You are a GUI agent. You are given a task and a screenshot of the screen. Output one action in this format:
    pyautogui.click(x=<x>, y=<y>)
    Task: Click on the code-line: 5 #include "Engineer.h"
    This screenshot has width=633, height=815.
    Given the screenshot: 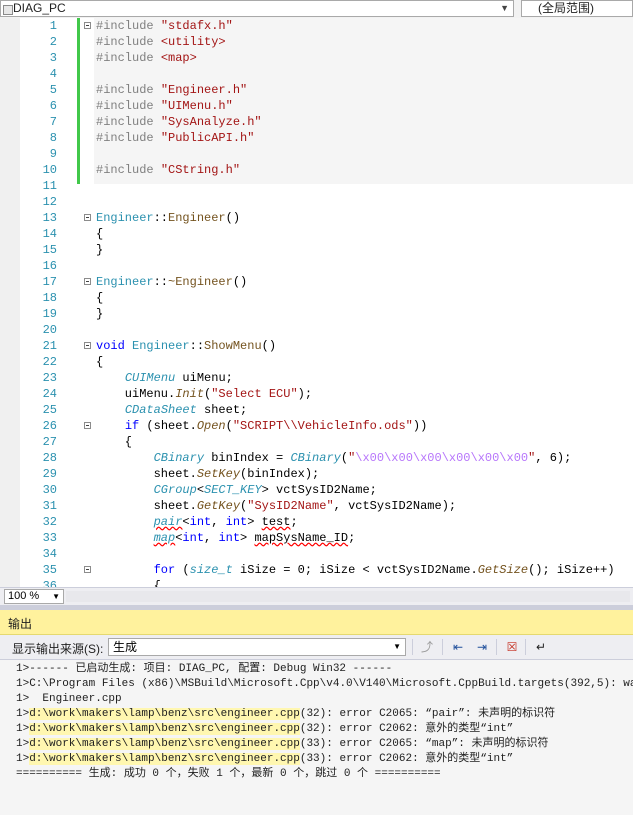 What is the action you would take?
    pyautogui.click(x=316, y=90)
    